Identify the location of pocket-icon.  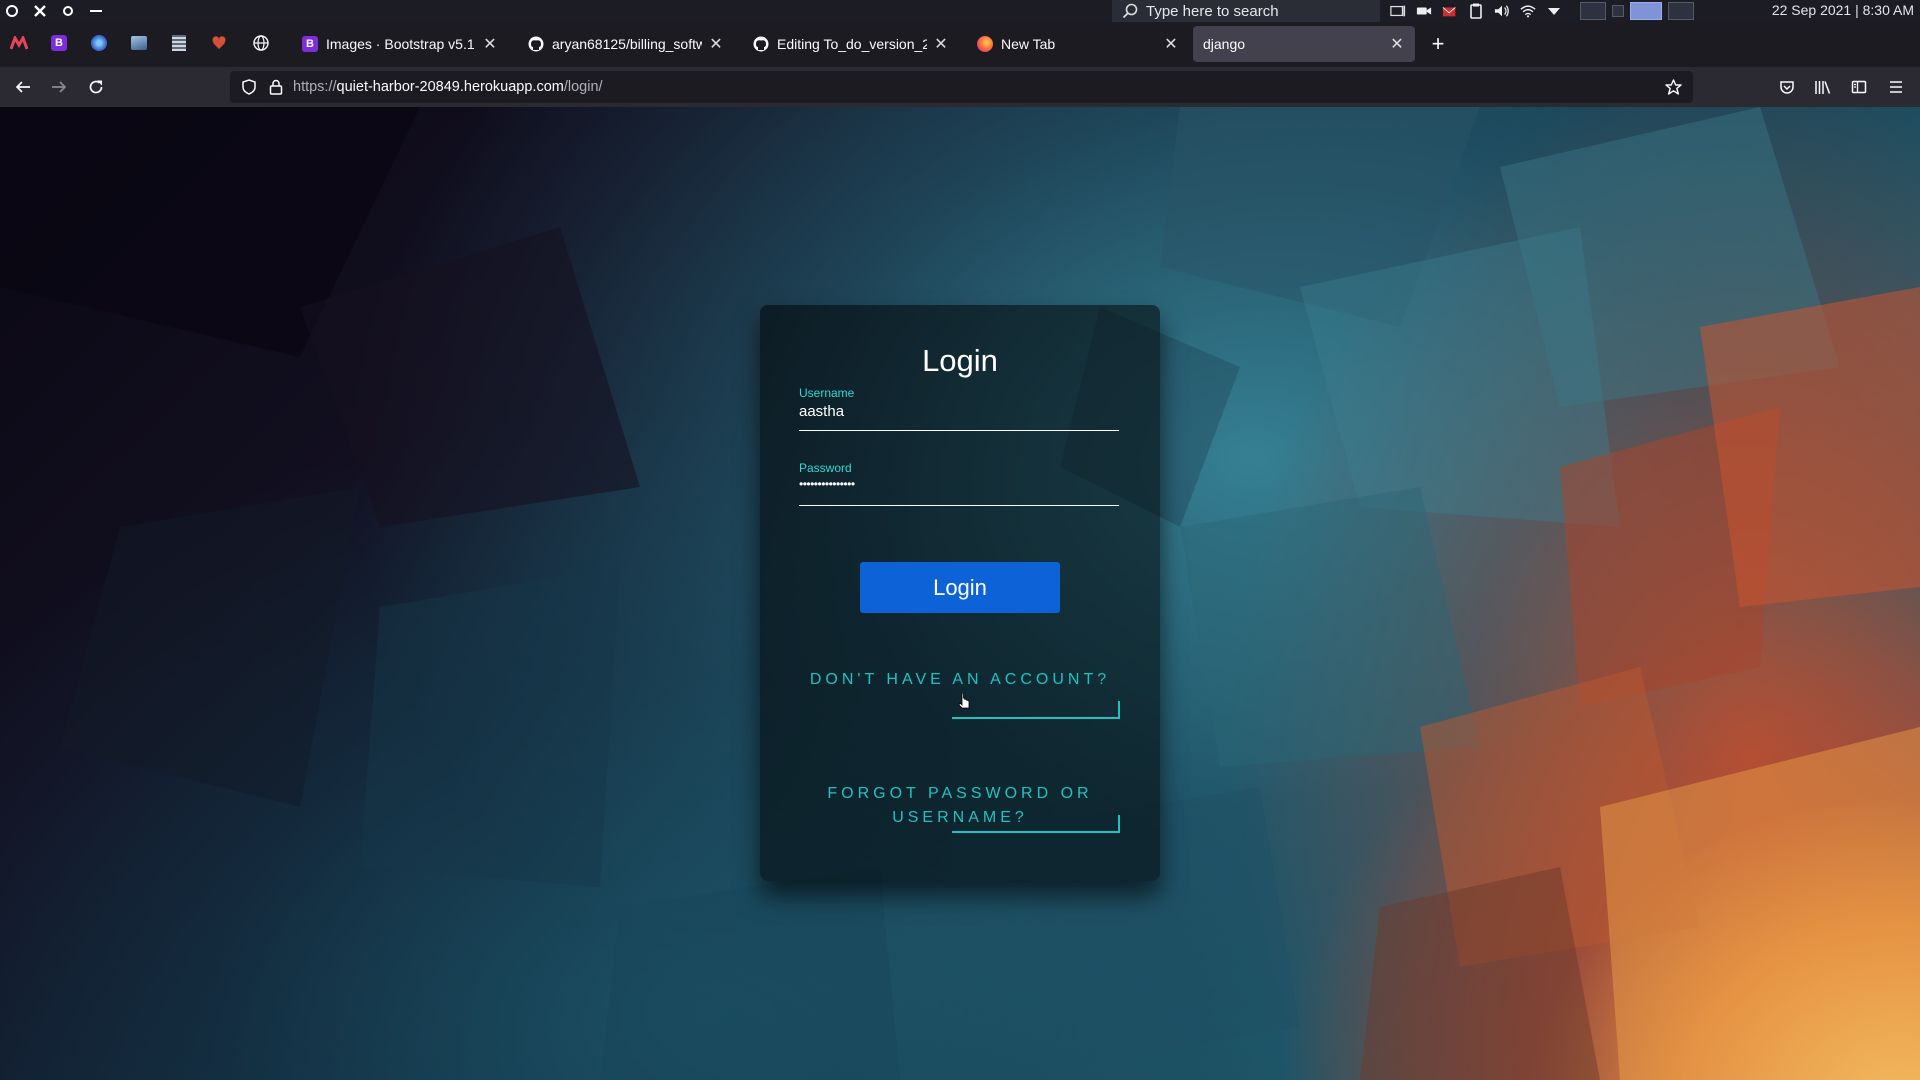
(1787, 87).